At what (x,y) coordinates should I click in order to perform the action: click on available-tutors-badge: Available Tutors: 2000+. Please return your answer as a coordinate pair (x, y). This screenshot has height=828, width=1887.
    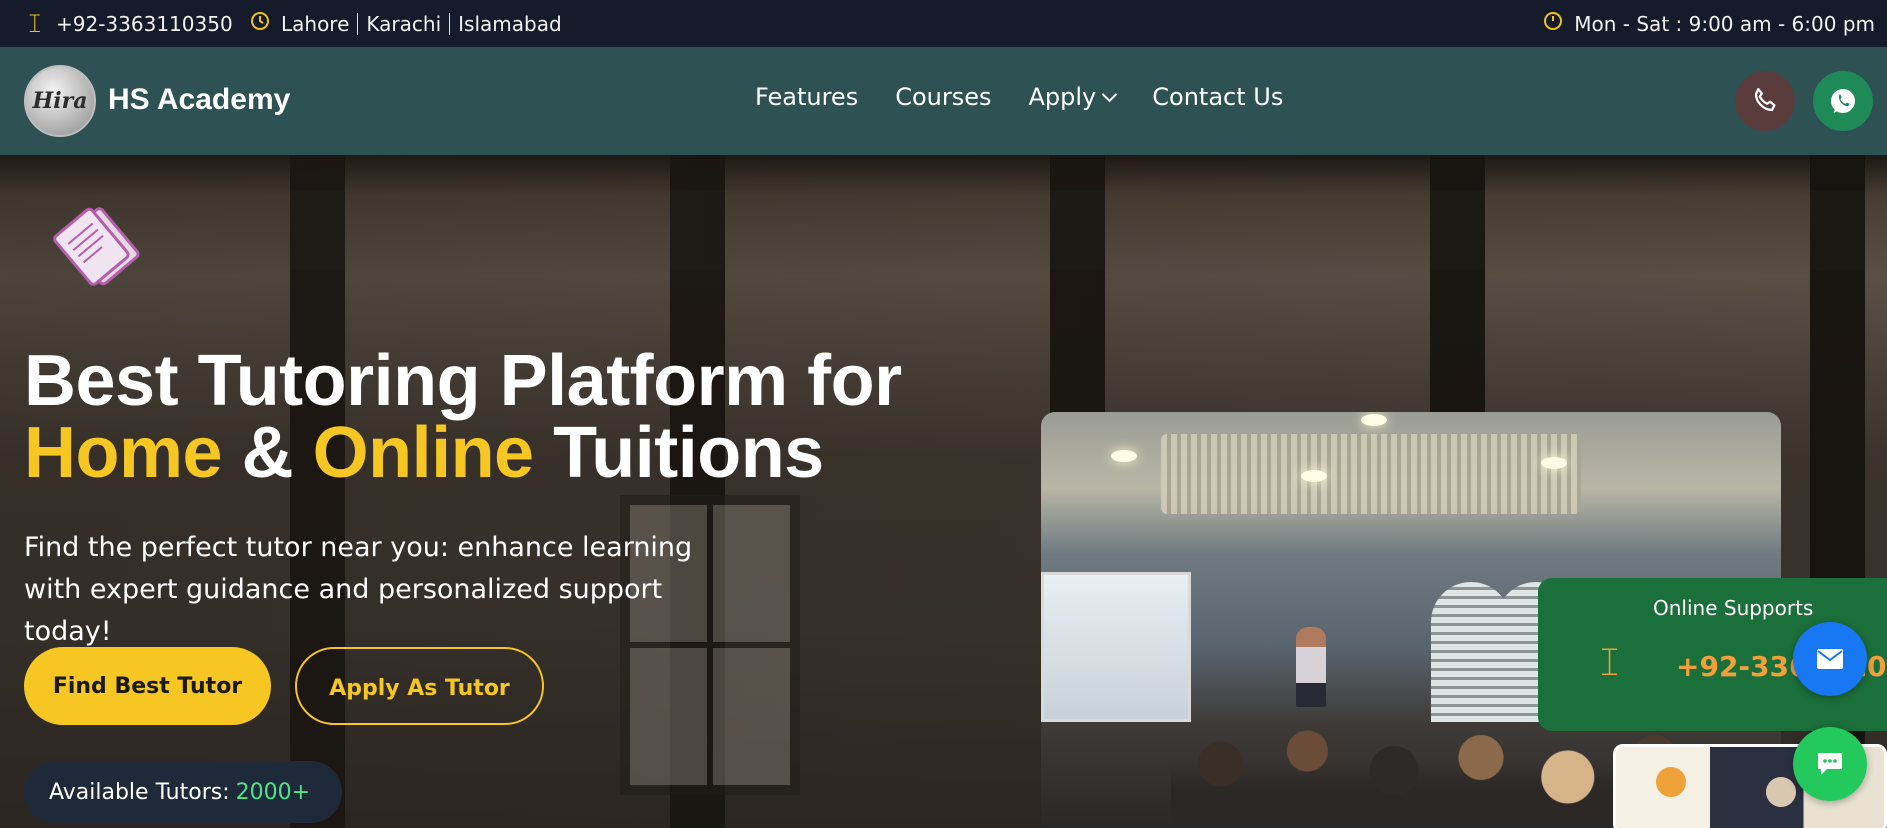
    Looking at the image, I should click on (183, 792).